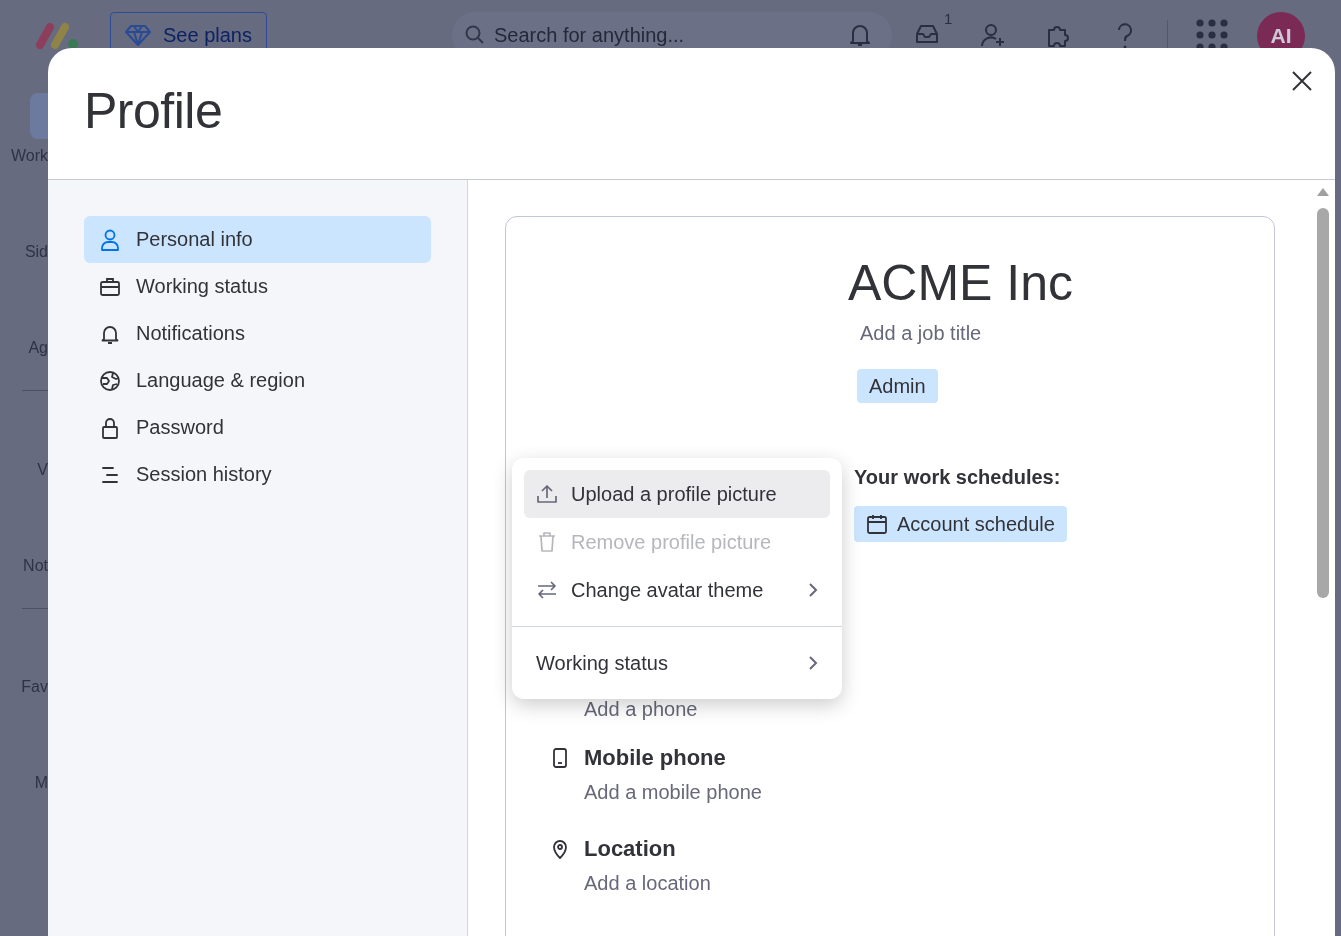 The image size is (1341, 936). I want to click on trash-icon, so click(547, 542).